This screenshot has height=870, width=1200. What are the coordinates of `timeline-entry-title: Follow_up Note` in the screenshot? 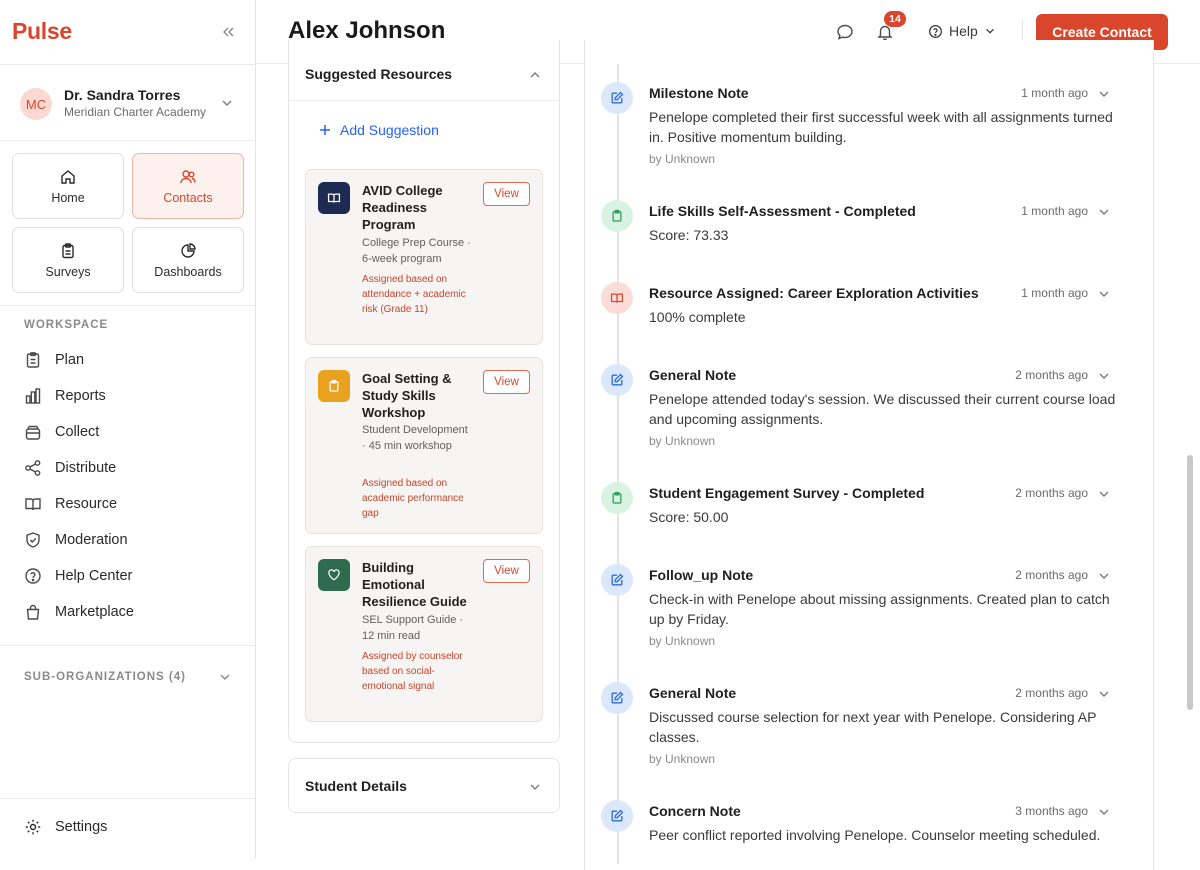 It's located at (701, 575).